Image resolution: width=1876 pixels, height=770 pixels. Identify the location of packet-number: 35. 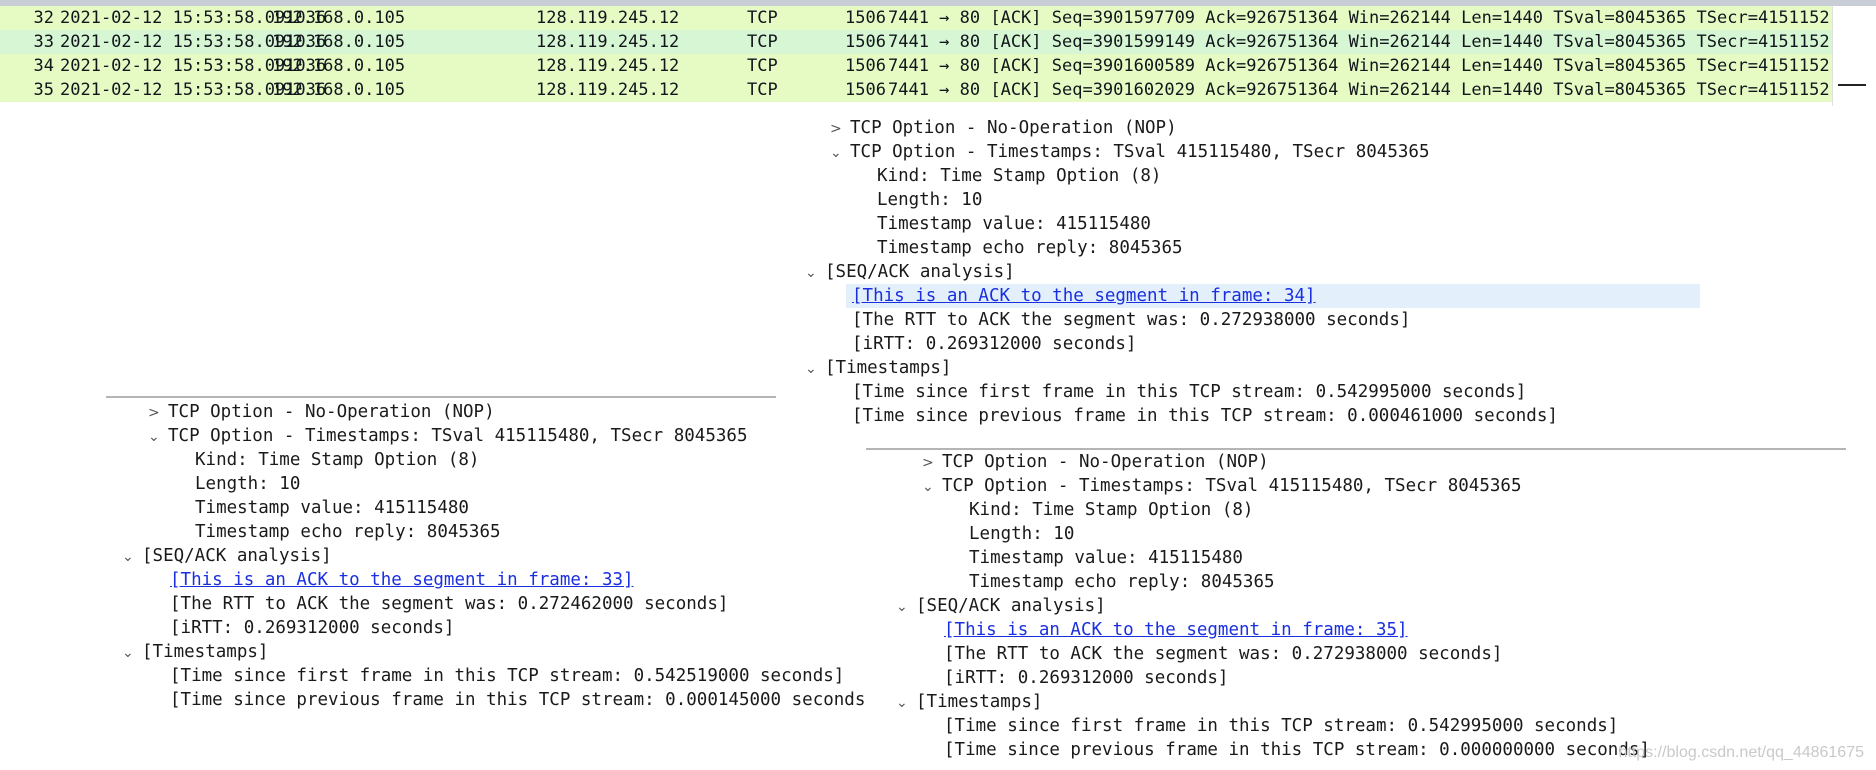
(43, 90).